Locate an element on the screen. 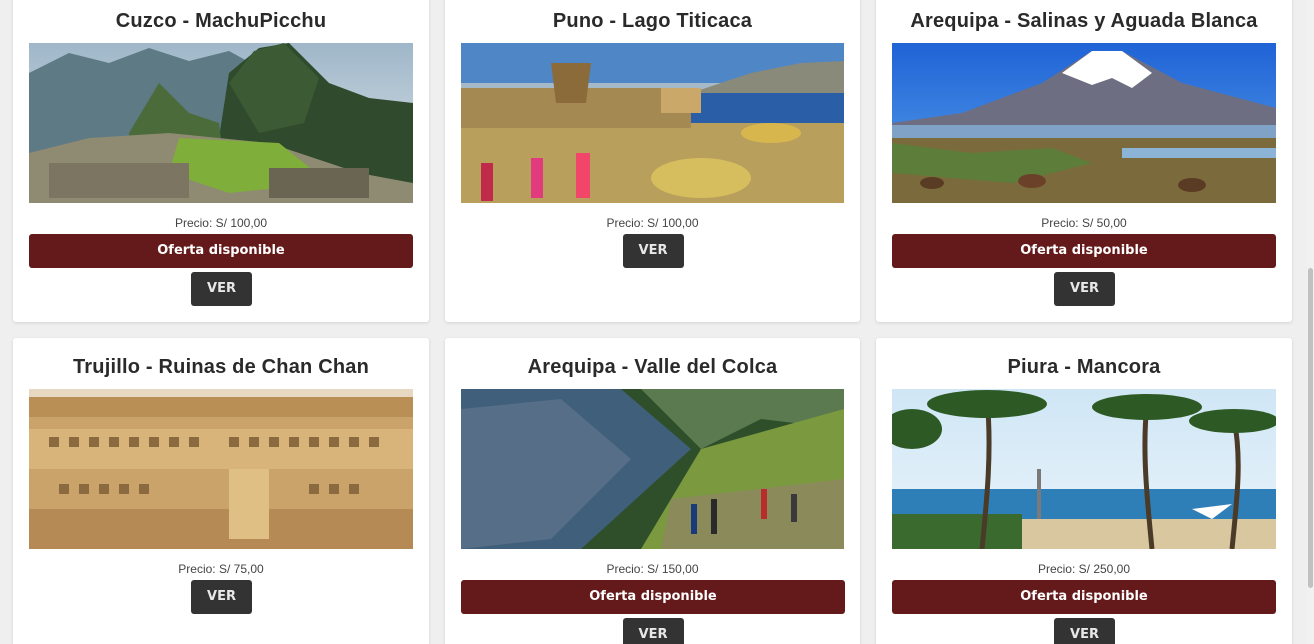 This screenshot has width=1314, height=644. page-scrollbar is located at coordinates (1310, 322).